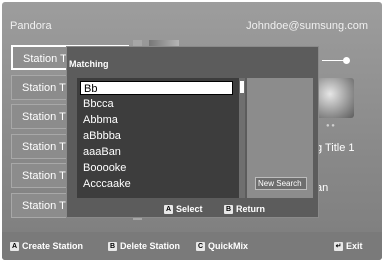 This screenshot has height=262, width=385. Describe the element at coordinates (228, 246) in the screenshot. I see `quickmix-label: QuickMix` at that location.